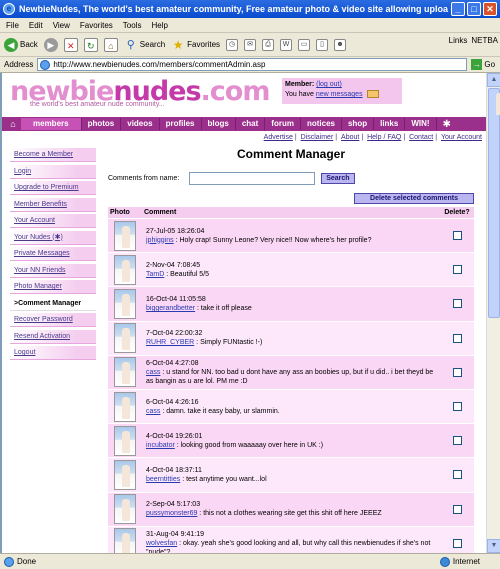 This screenshot has width=500, height=569. I want to click on menu-file: File, so click(12, 25).